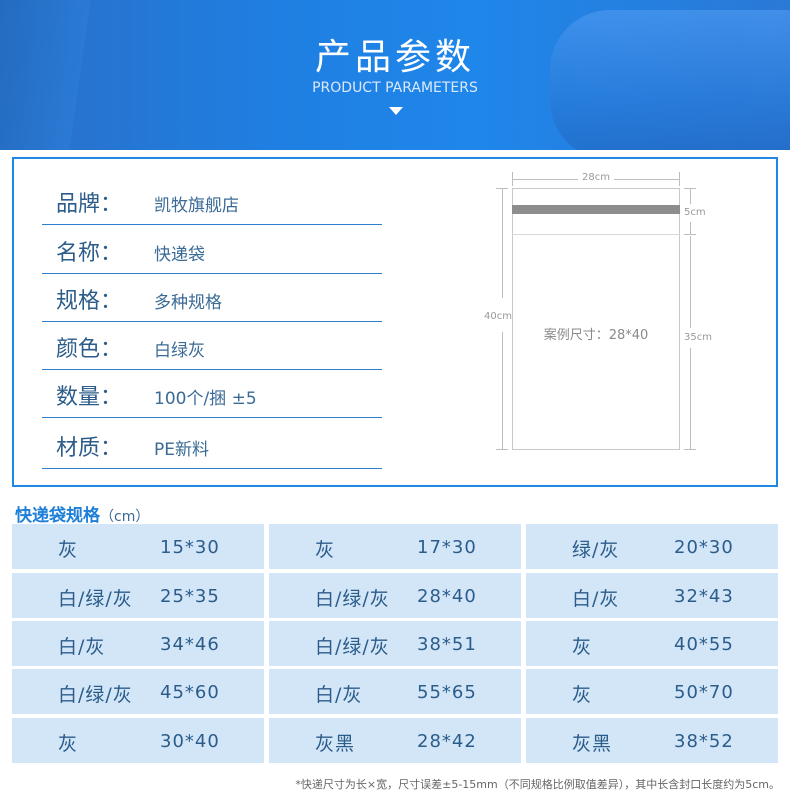 The width and height of the screenshot is (790, 800). What do you see at coordinates (395, 740) in the screenshot?
I see `spec-cell: 灰黑 28*42` at bounding box center [395, 740].